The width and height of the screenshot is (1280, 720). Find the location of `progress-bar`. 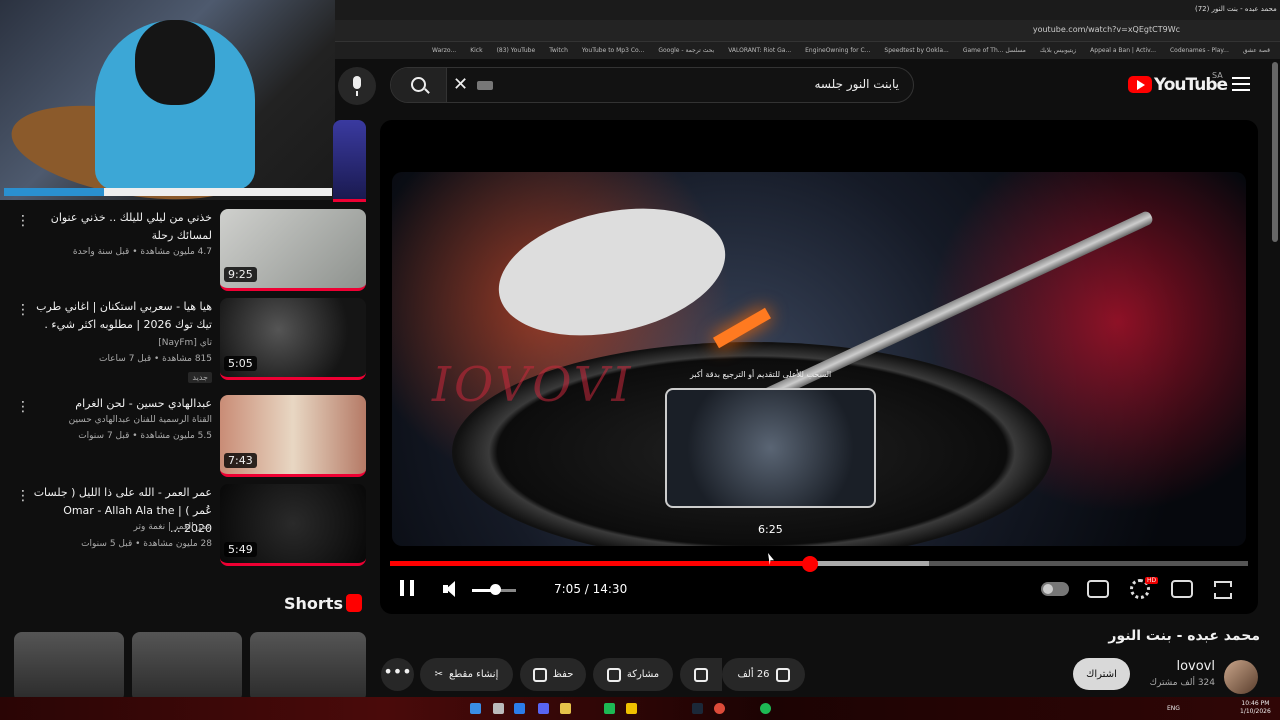

progress-bar is located at coordinates (819, 563).